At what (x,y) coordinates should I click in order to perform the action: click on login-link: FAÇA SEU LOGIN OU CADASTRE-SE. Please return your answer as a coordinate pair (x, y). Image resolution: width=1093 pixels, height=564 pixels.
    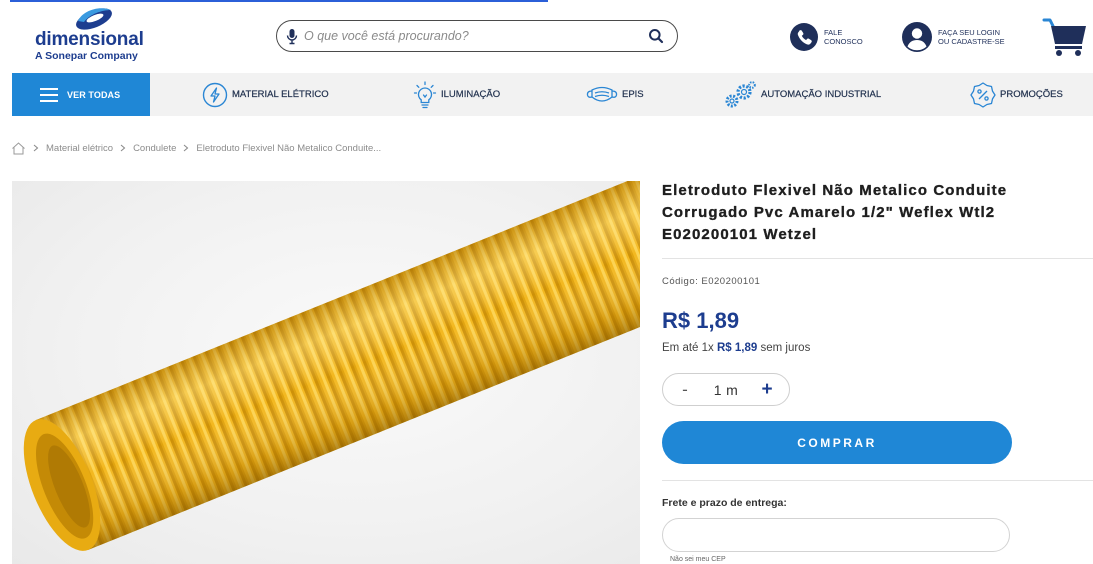
    Looking at the image, I should click on (953, 37).